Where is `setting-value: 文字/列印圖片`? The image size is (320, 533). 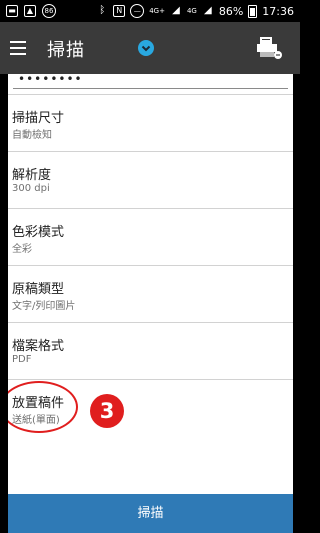 setting-value: 文字/列印圖片 is located at coordinates (44, 306).